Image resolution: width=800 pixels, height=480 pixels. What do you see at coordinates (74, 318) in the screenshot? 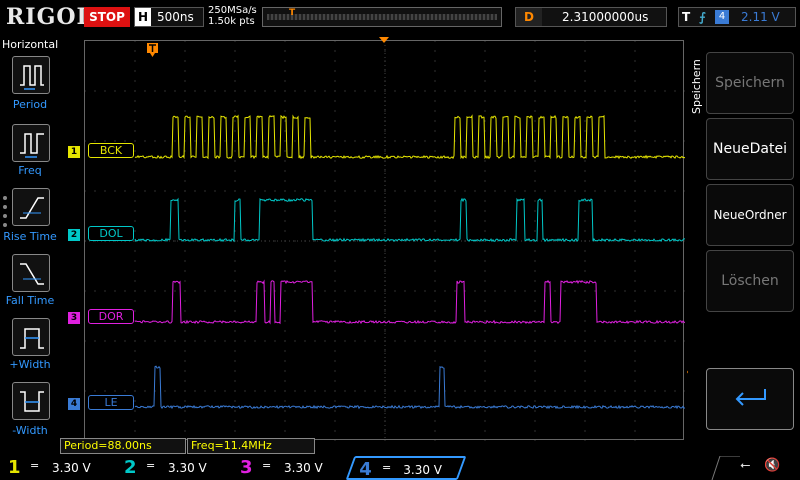
I see `ch3-number-marker: 3` at bounding box center [74, 318].